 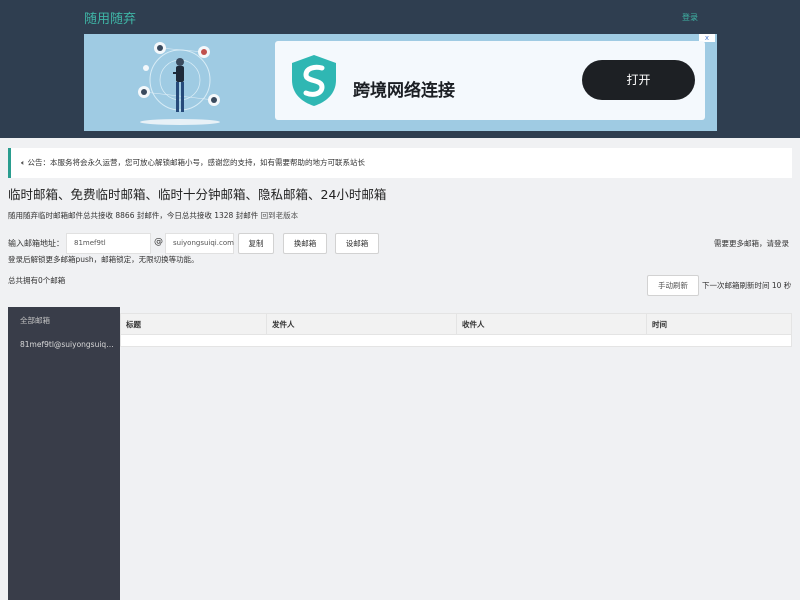 I want to click on notice-prefix: 公告：, so click(x=39, y=162).